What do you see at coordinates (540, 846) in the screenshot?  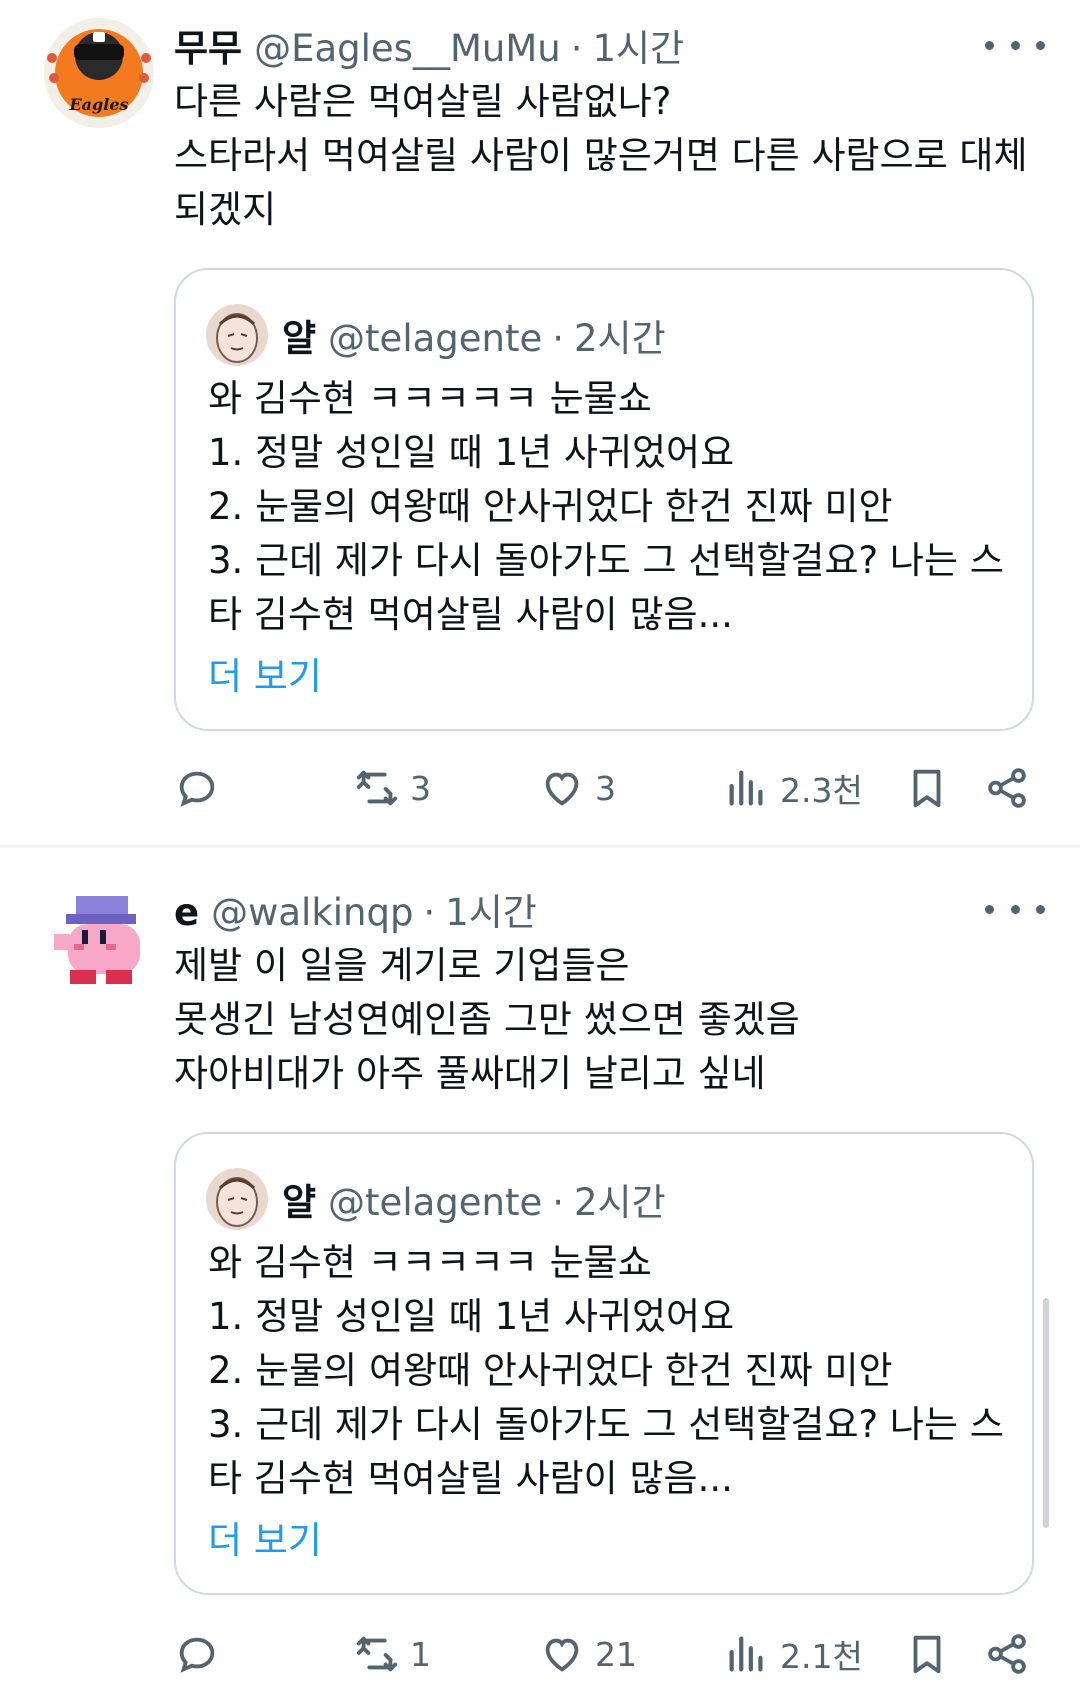 I see `tweet-divider` at bounding box center [540, 846].